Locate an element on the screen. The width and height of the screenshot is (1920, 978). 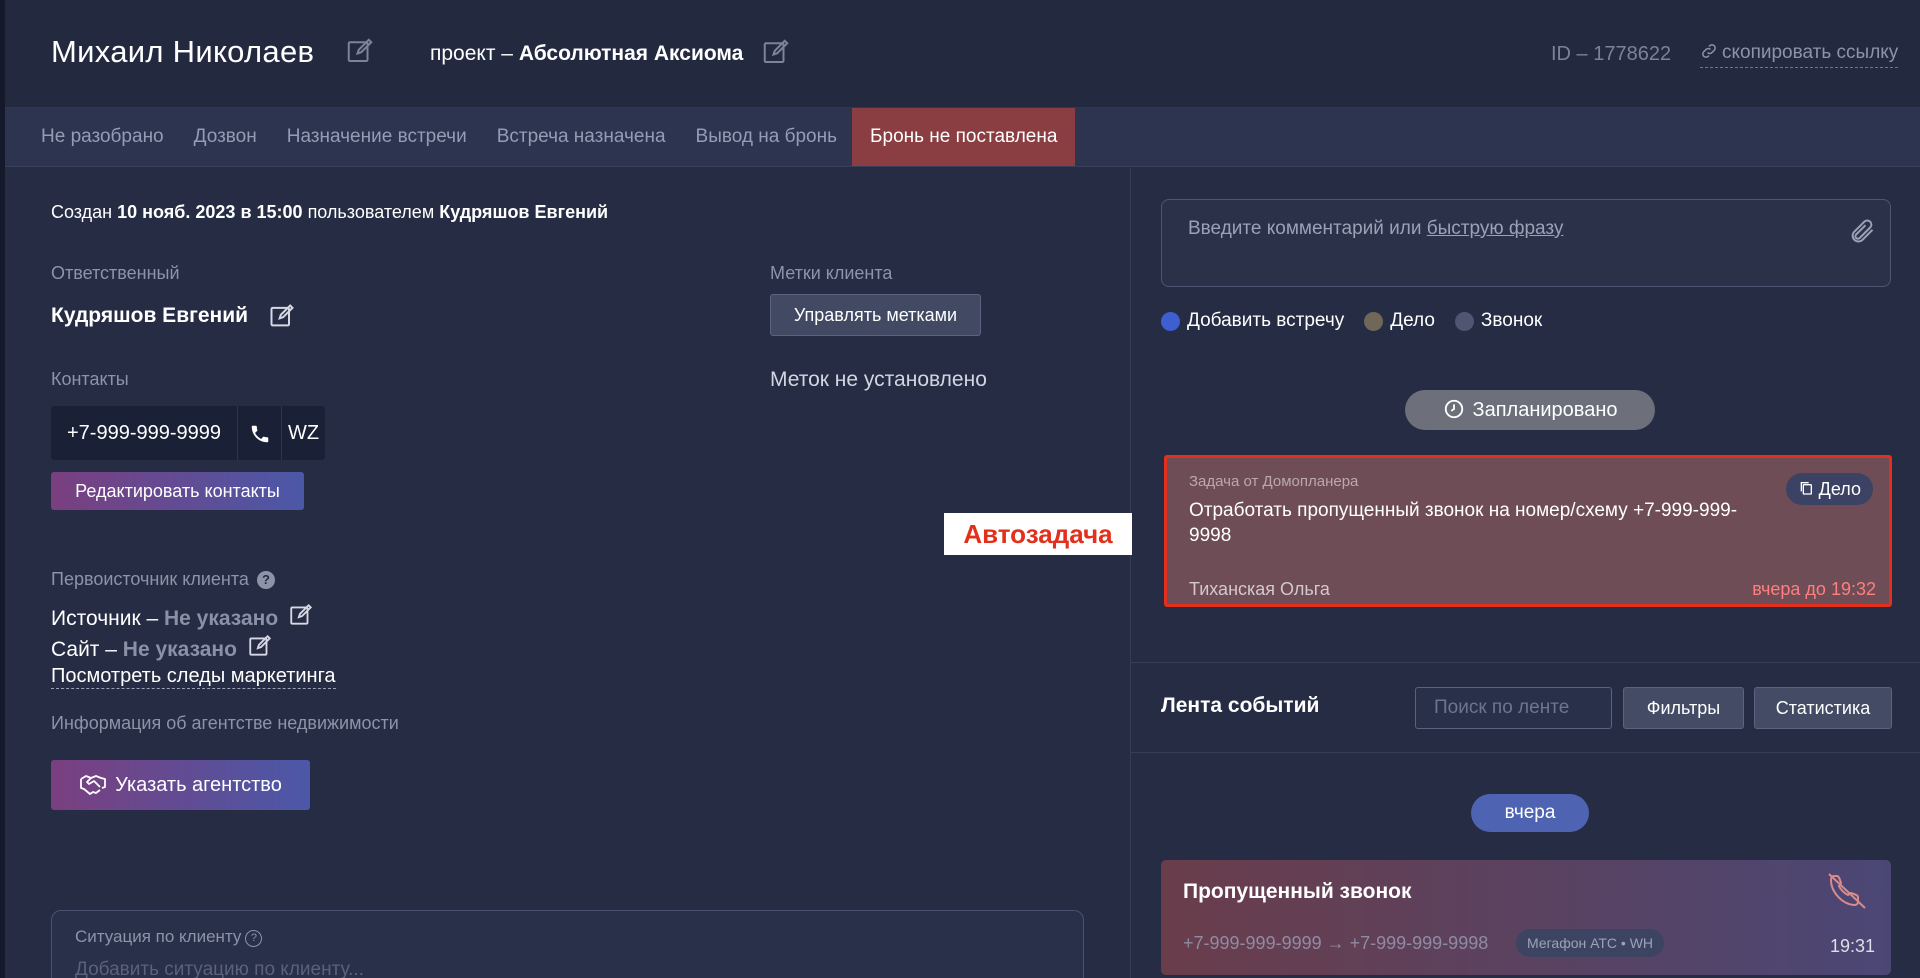
radio-label: Звонок is located at coordinates (1511, 320).